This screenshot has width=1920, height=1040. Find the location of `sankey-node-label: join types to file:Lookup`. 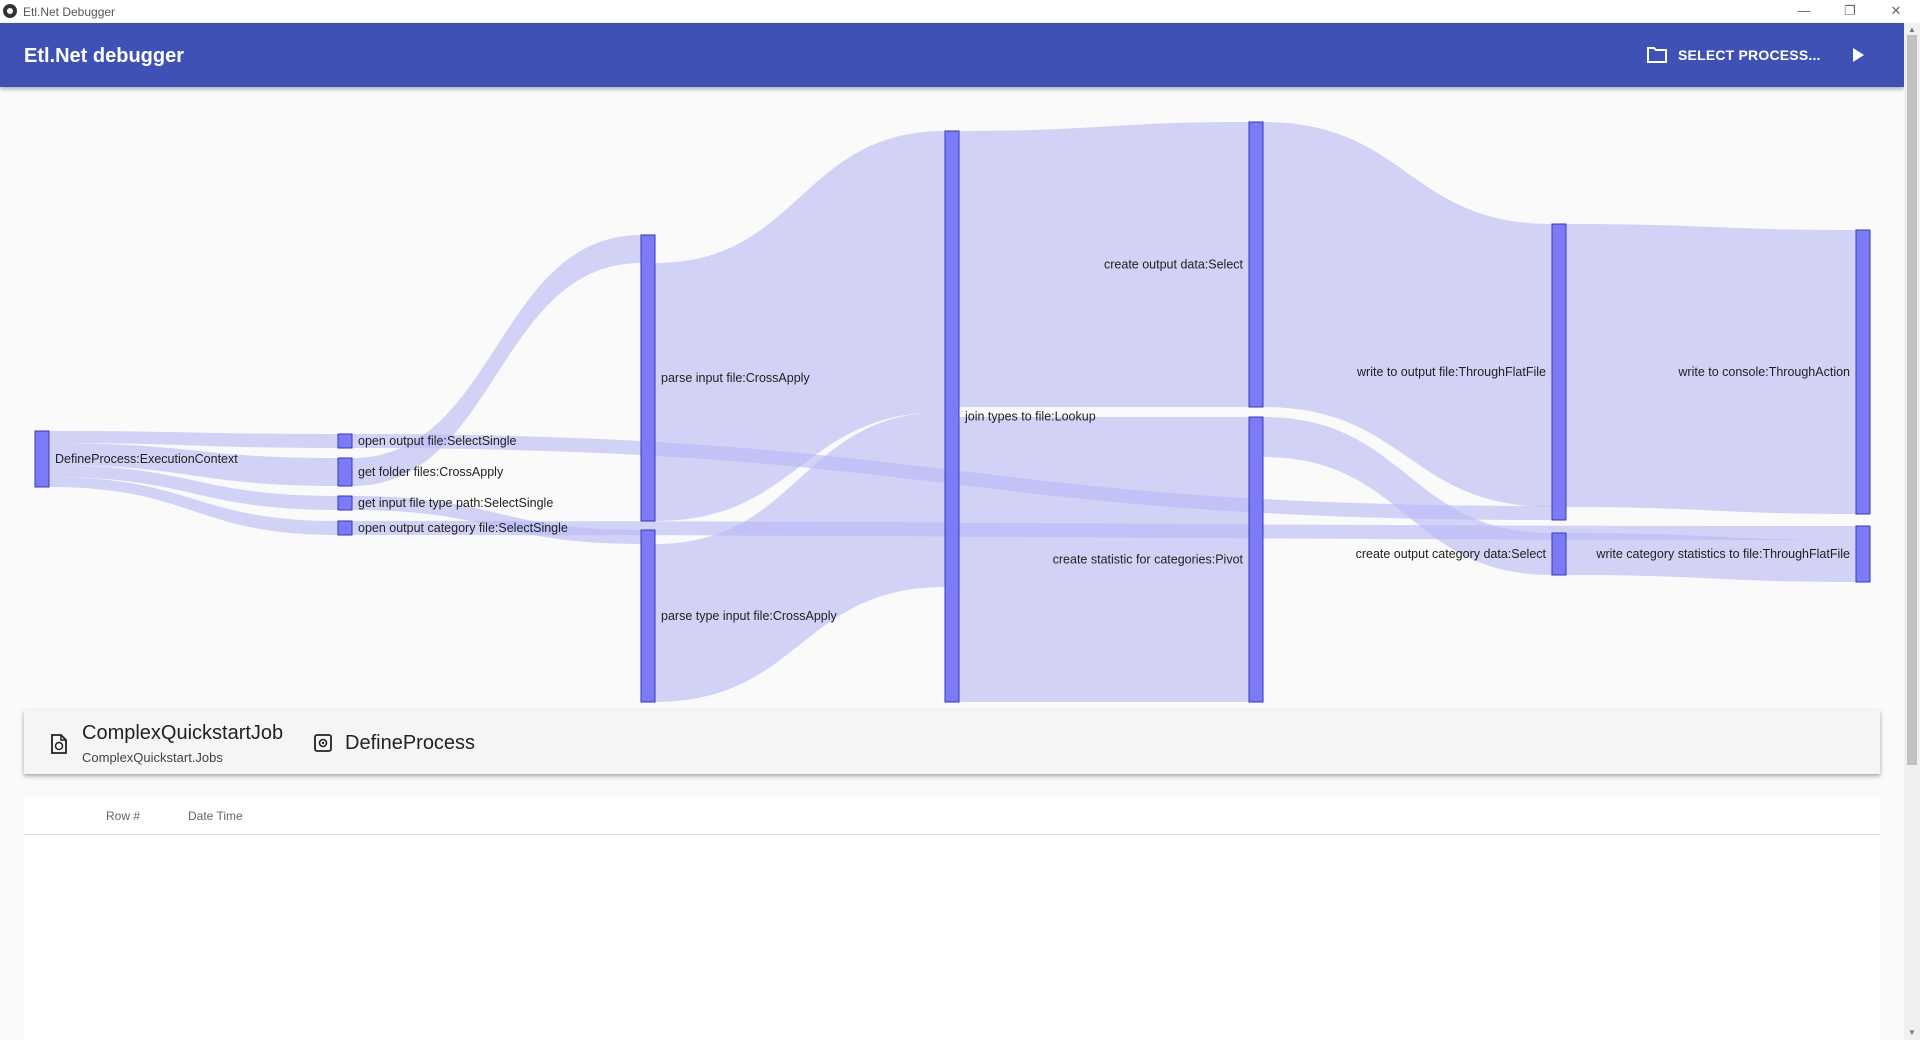

sankey-node-label: join types to file:Lookup is located at coordinates (1030, 417).